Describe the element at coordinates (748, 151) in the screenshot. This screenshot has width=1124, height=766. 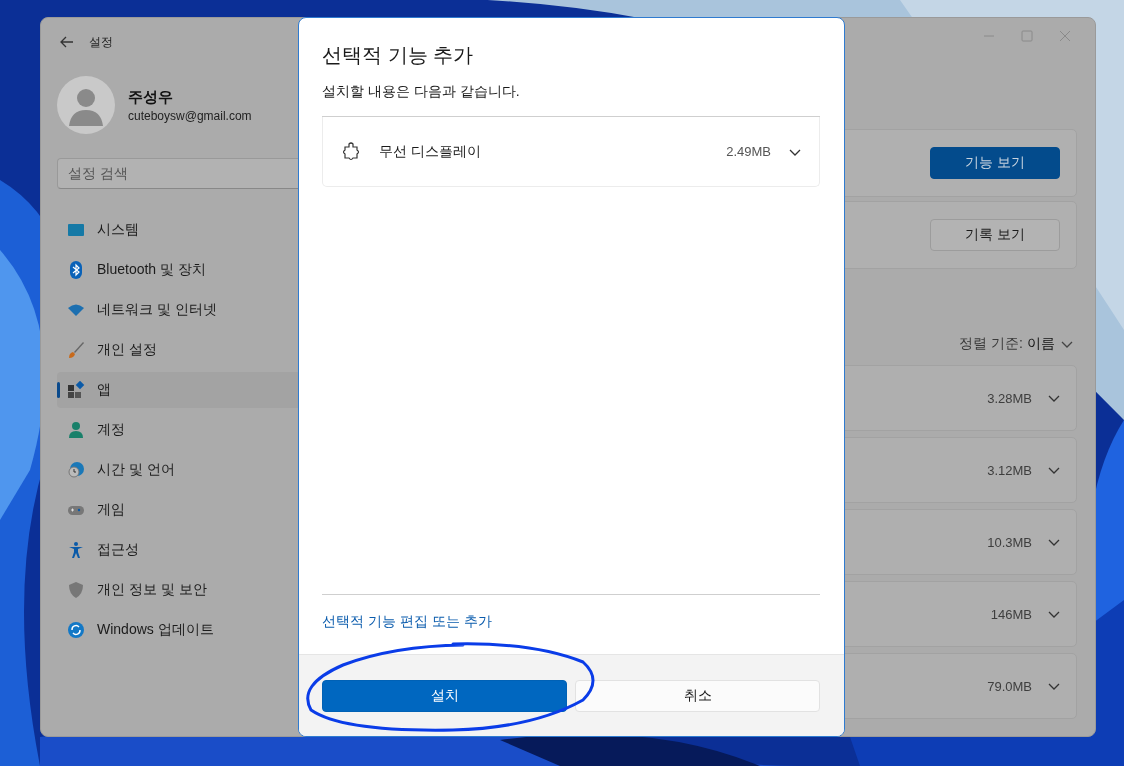
I see `feature-size: 2.49MB` at that location.